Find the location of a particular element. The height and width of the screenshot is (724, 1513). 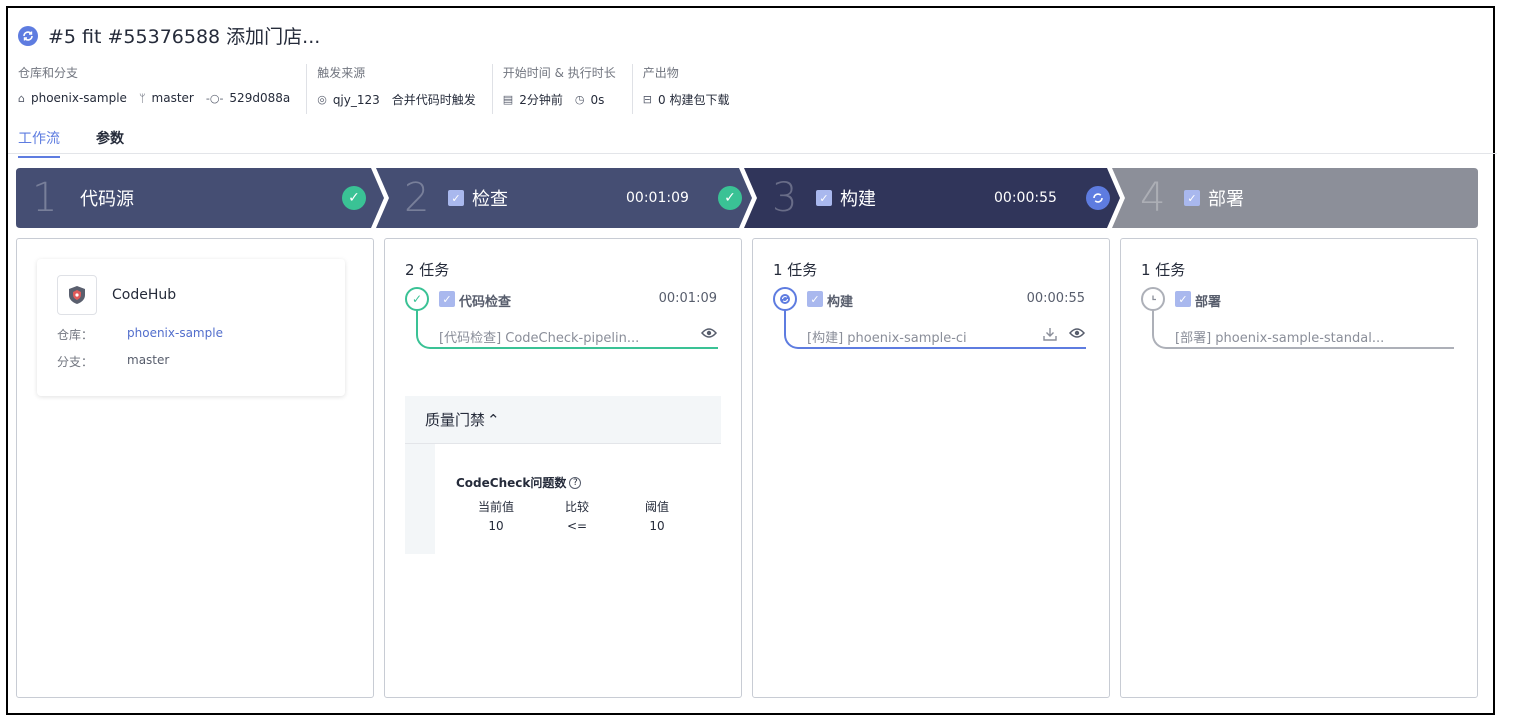

codehub-name: CodeHub is located at coordinates (144, 295).